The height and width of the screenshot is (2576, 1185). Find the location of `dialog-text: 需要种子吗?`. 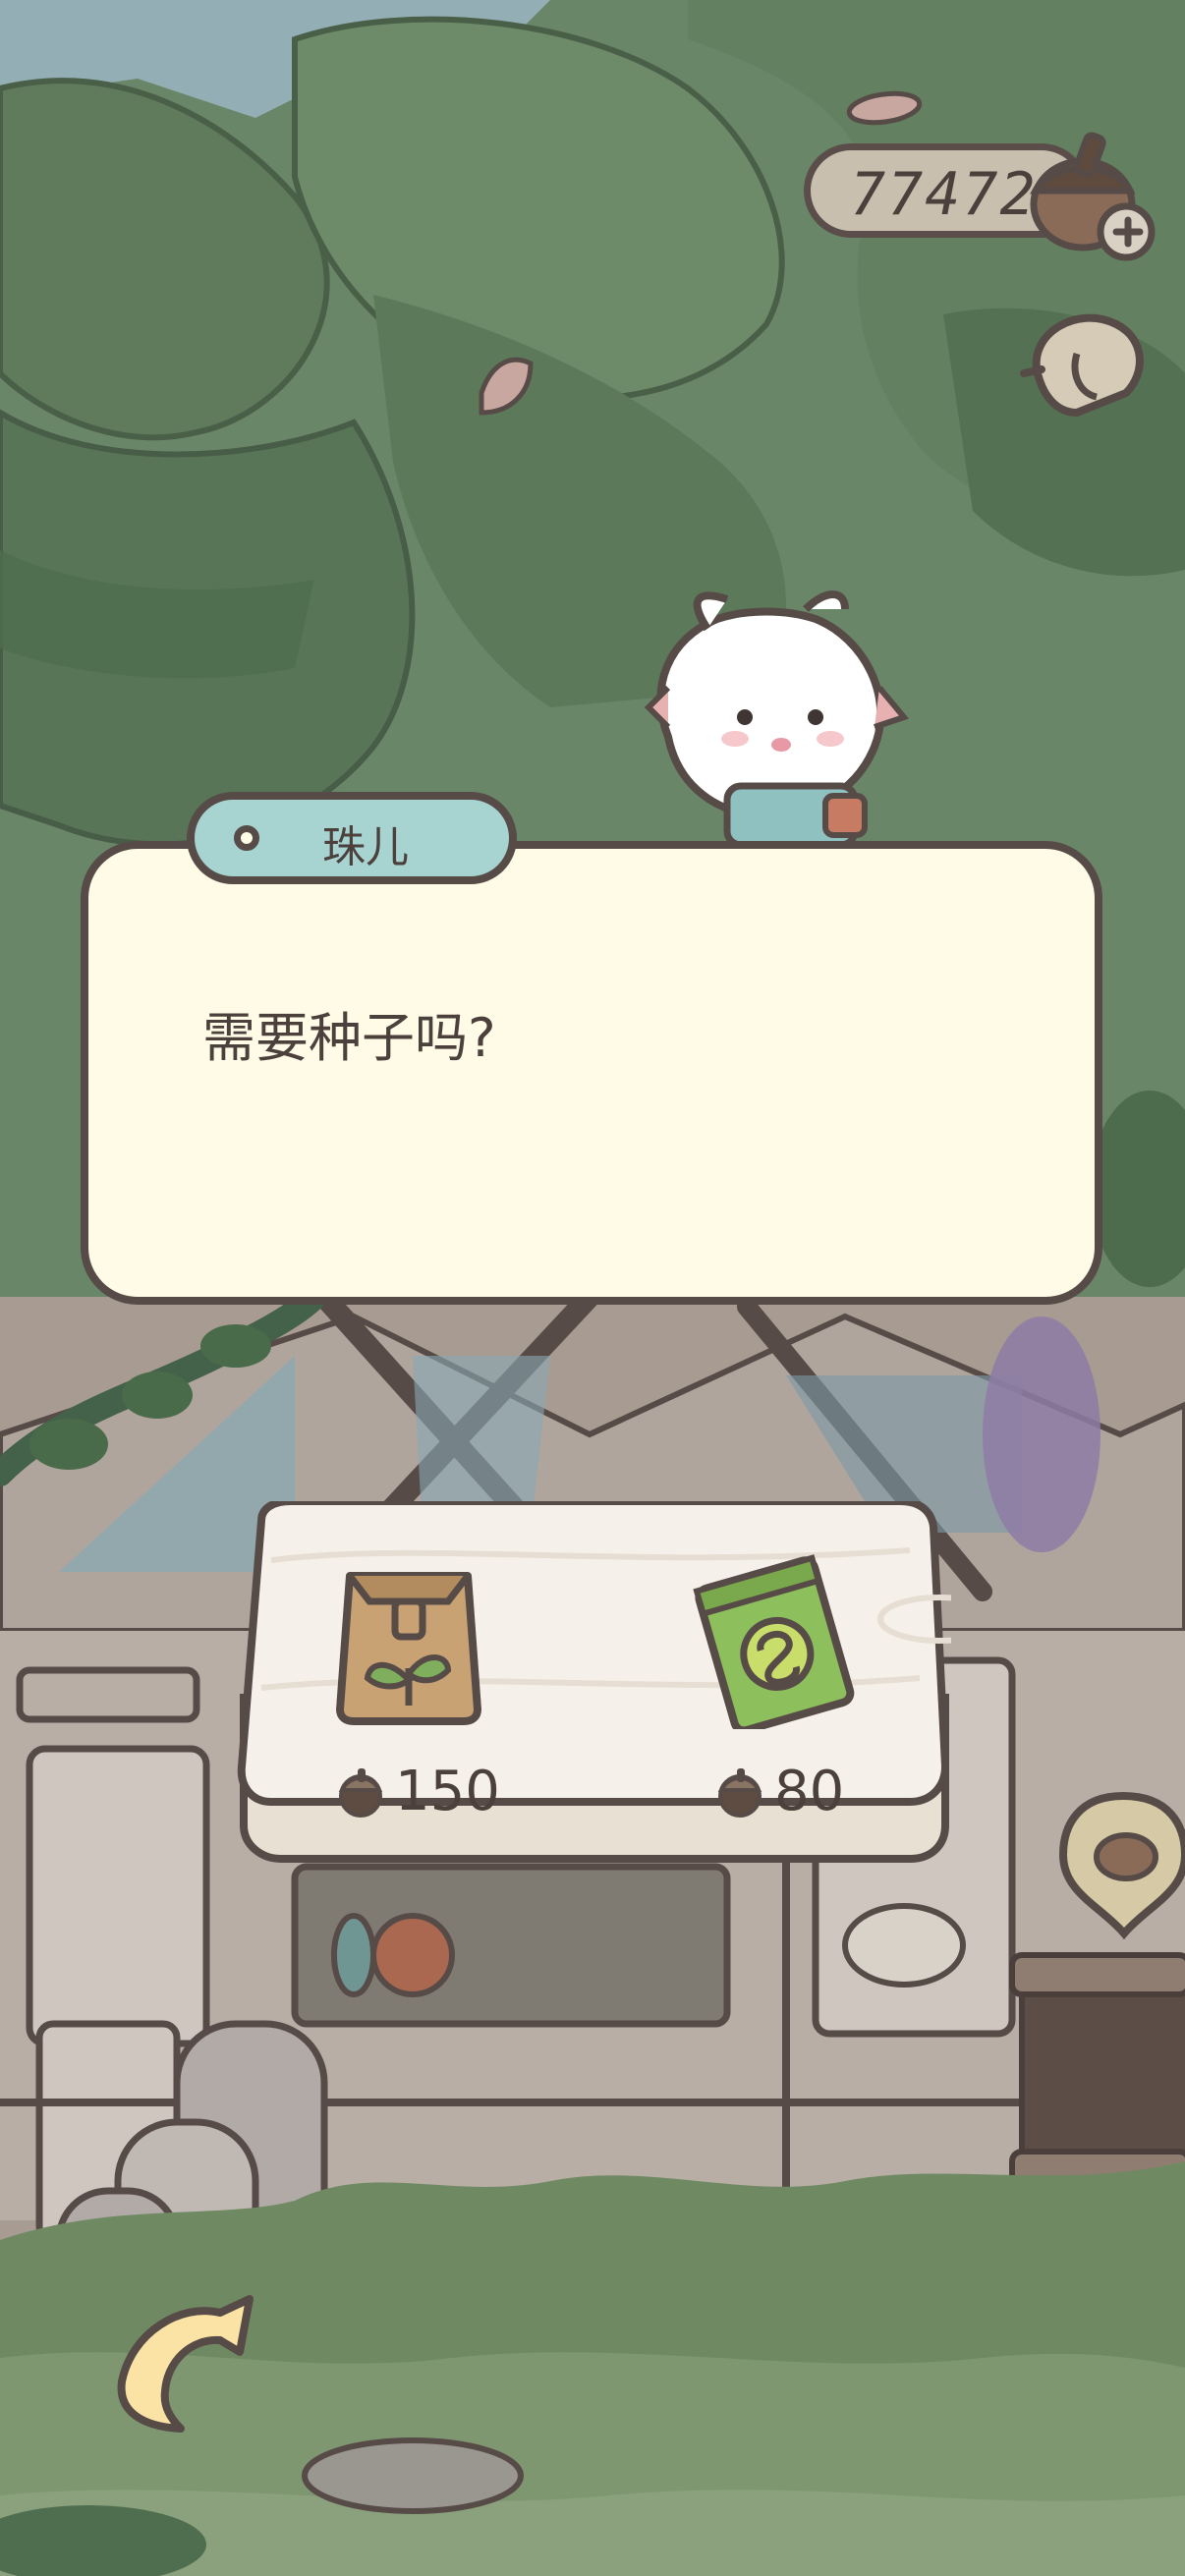

dialog-text: 需要种子吗? is located at coordinates (349, 1038).